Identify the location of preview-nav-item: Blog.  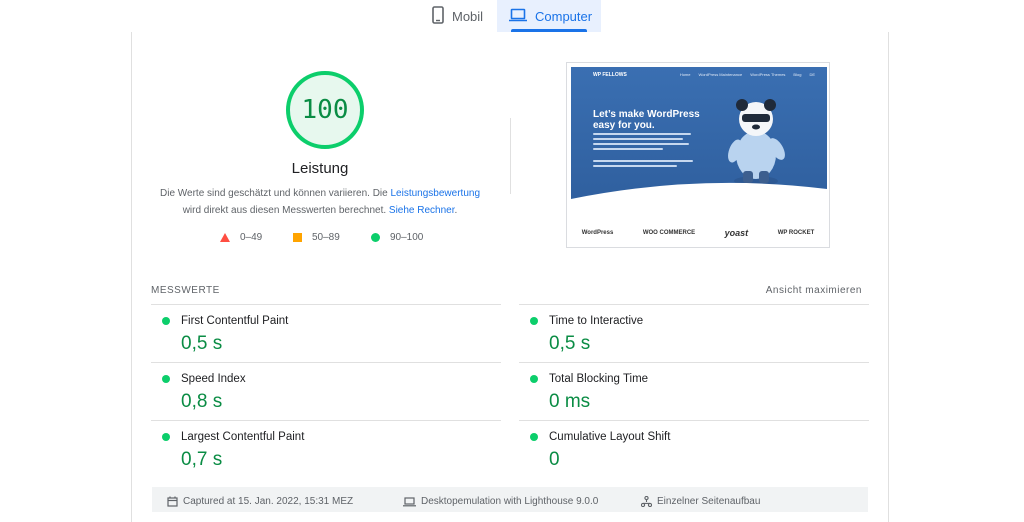
(797, 74).